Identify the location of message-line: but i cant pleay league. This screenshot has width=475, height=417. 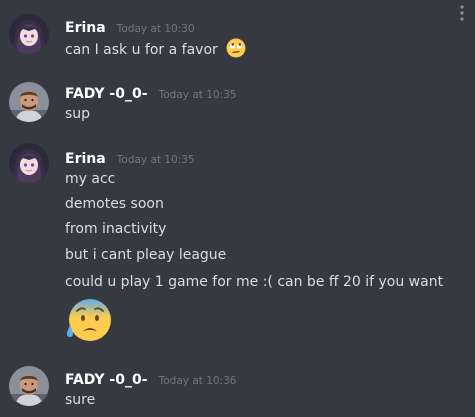
(145, 255).